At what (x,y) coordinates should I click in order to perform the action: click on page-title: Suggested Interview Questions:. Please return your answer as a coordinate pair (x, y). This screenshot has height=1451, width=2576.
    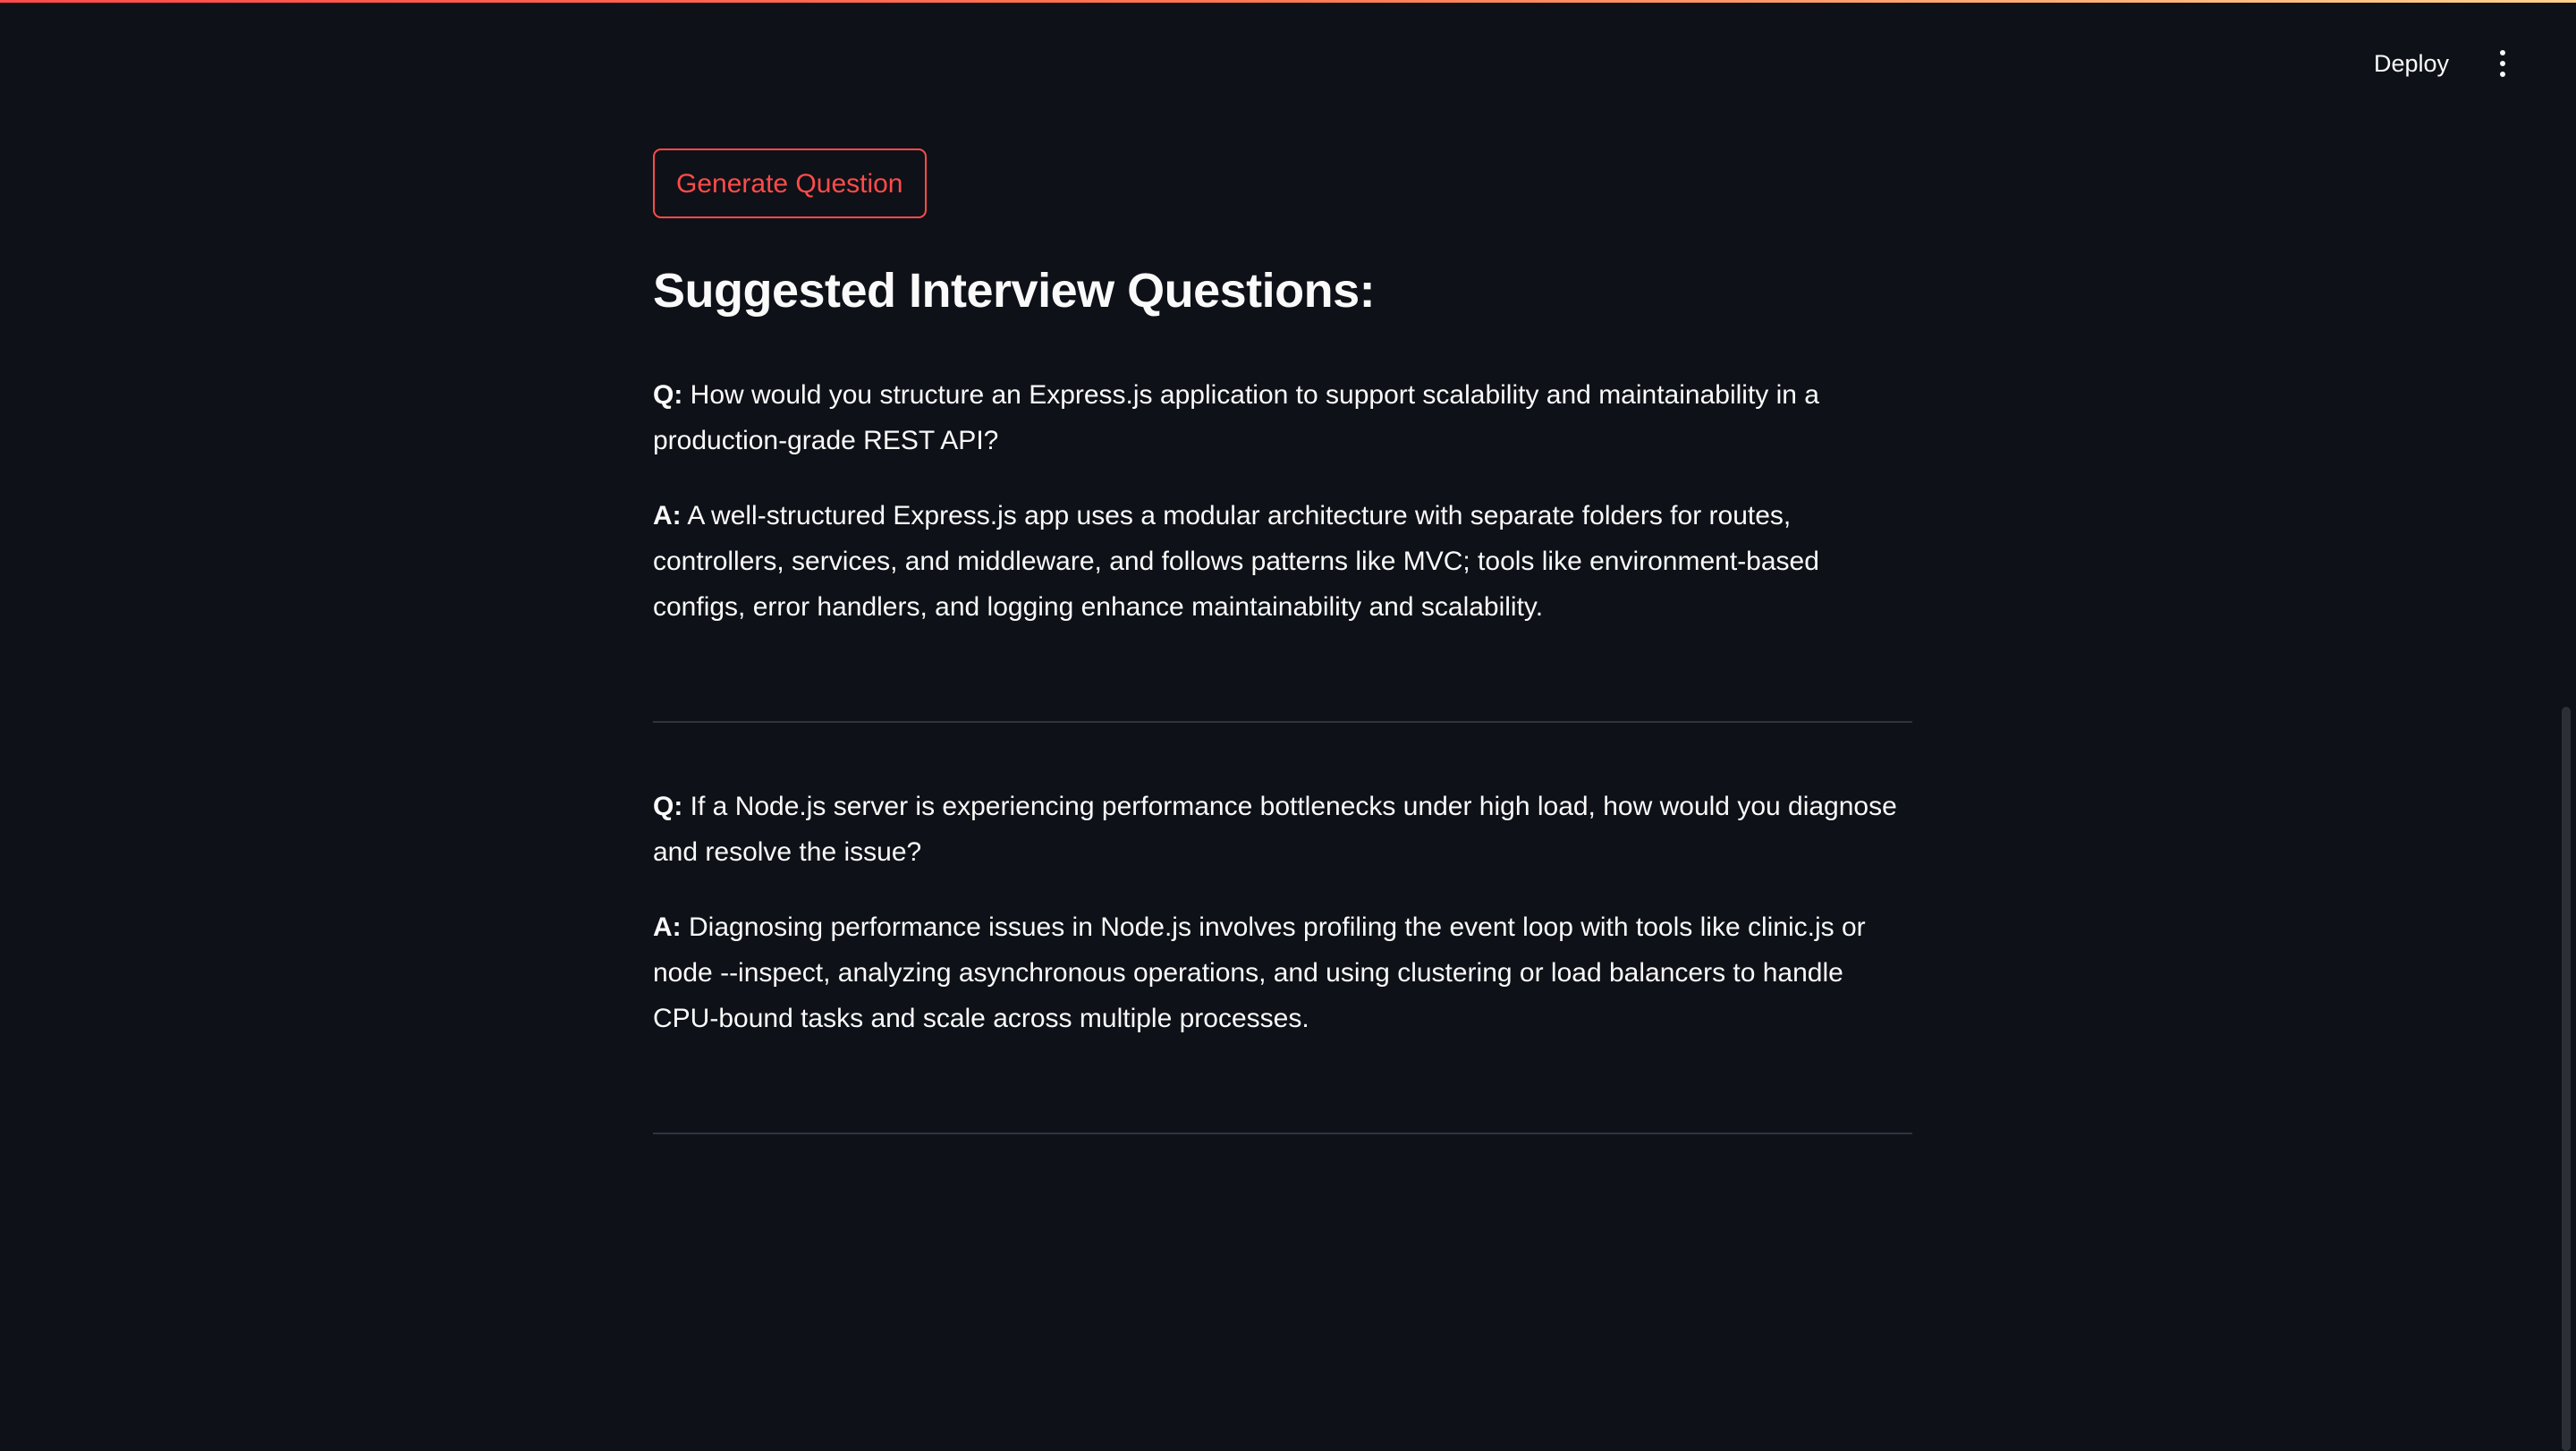
    Looking at the image, I should click on (1014, 291).